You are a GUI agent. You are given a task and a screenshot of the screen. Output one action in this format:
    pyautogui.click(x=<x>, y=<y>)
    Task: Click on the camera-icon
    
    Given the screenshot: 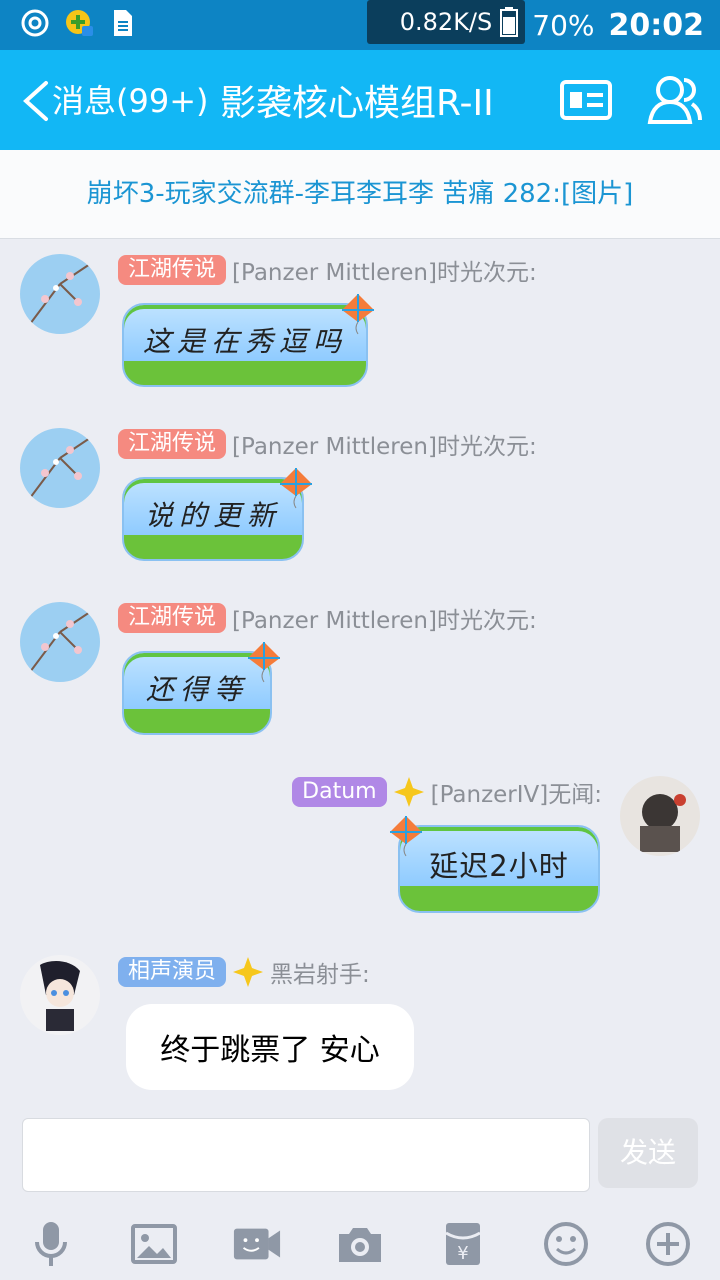 What is the action you would take?
    pyautogui.click(x=360, y=1244)
    